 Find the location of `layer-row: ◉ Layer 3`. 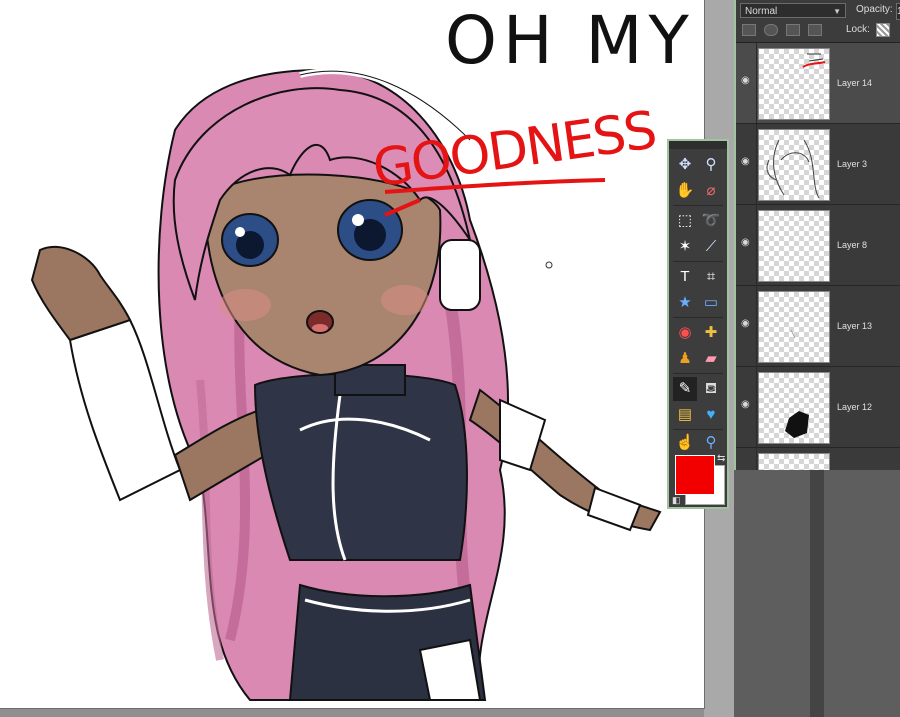

layer-row: ◉ Layer 3 is located at coordinates (818, 164).